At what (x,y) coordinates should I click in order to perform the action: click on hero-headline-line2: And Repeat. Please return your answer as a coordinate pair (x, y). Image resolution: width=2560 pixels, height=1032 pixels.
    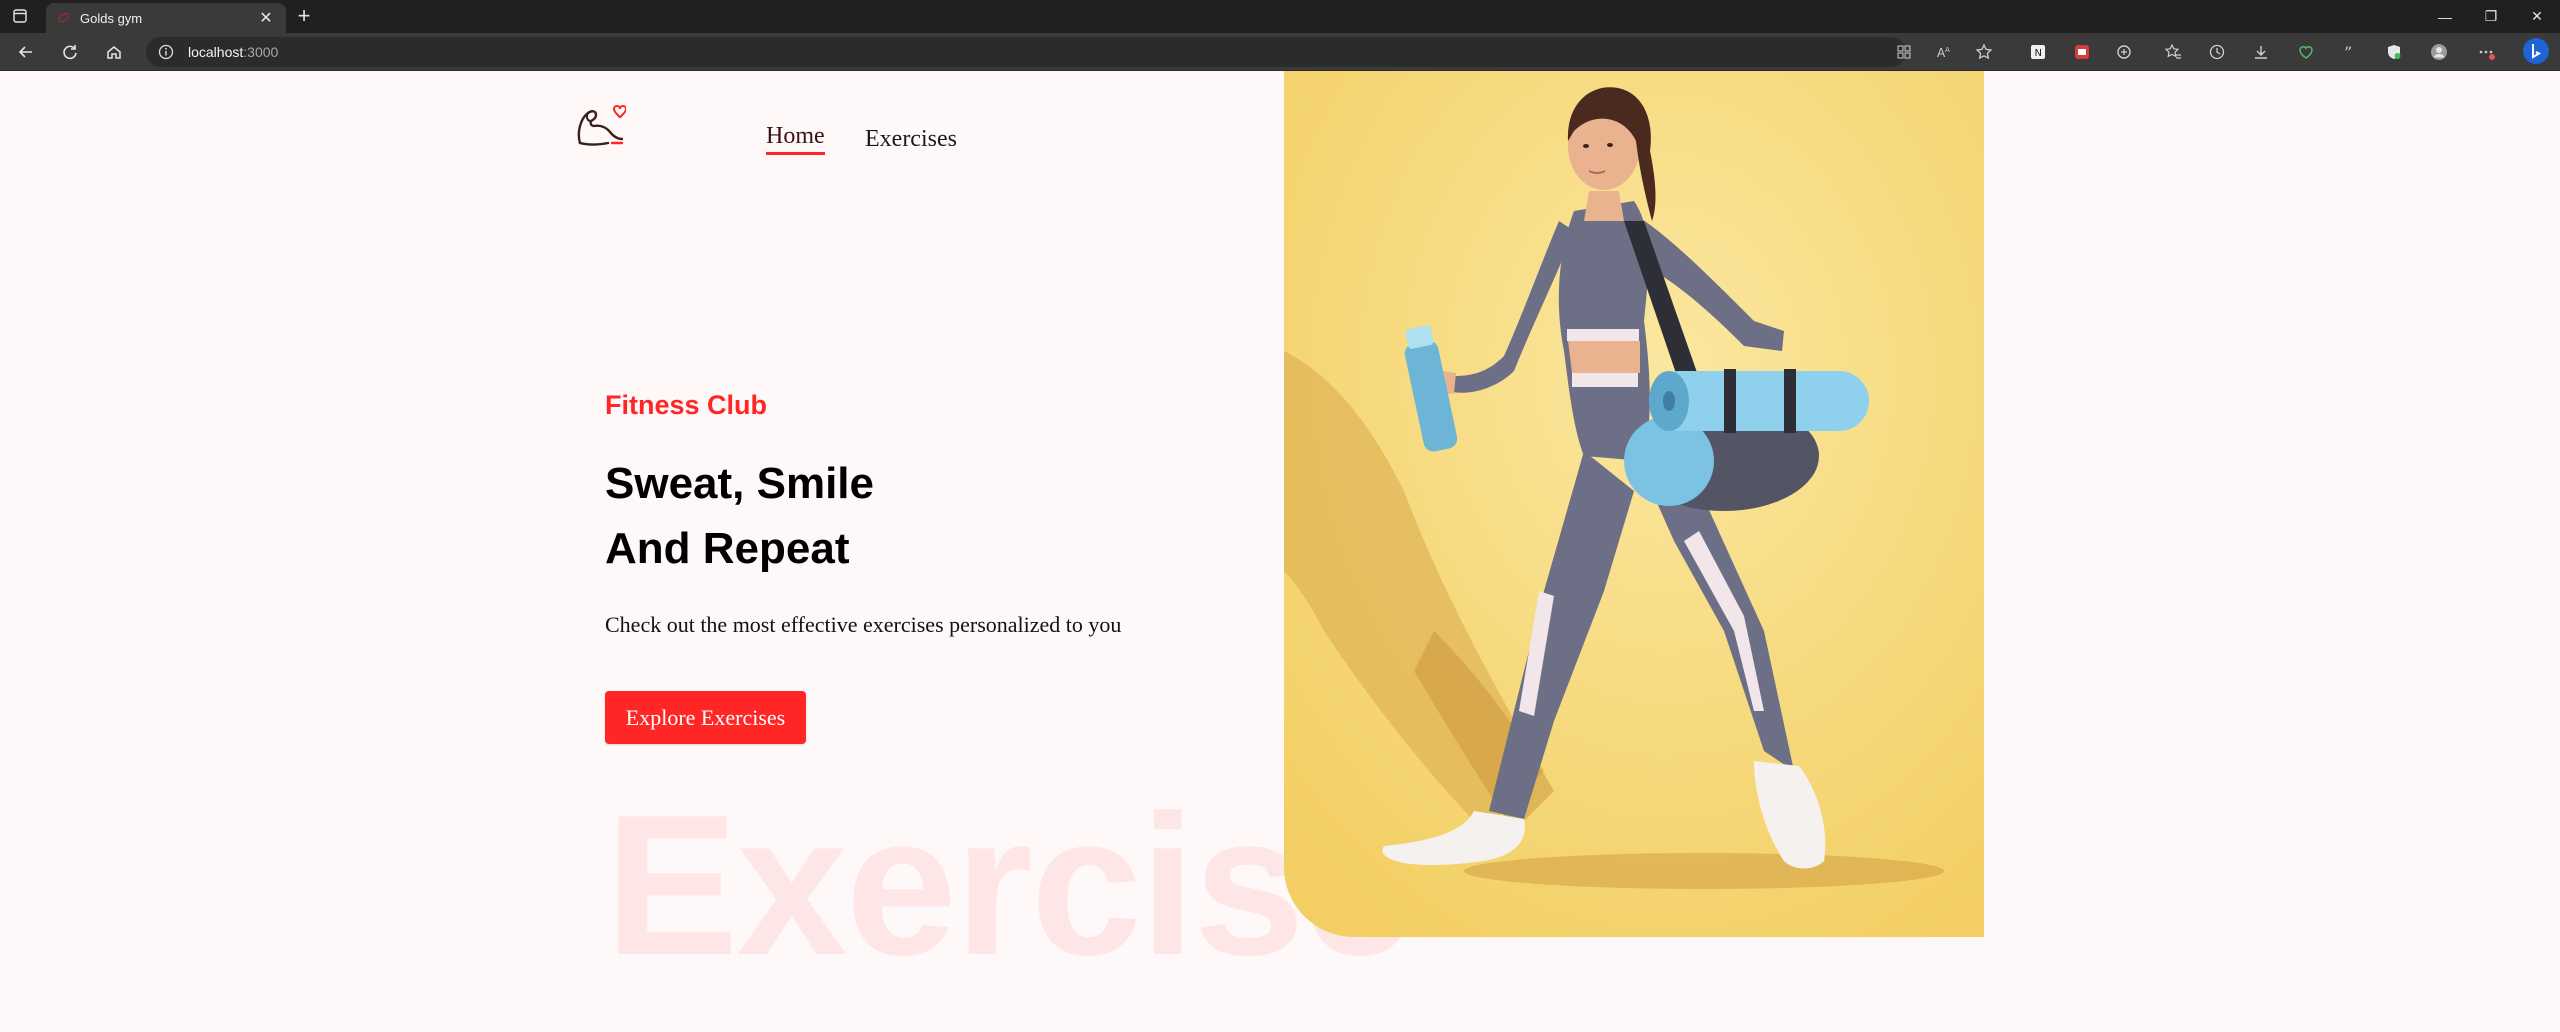
    Looking at the image, I should click on (727, 548).